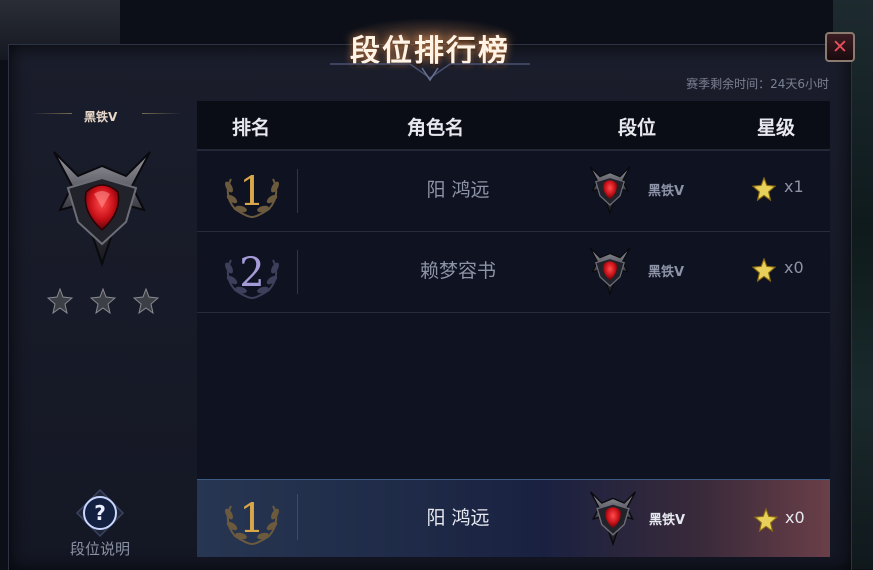 The image size is (873, 570). I want to click on header-stars: 星级, so click(776, 128).